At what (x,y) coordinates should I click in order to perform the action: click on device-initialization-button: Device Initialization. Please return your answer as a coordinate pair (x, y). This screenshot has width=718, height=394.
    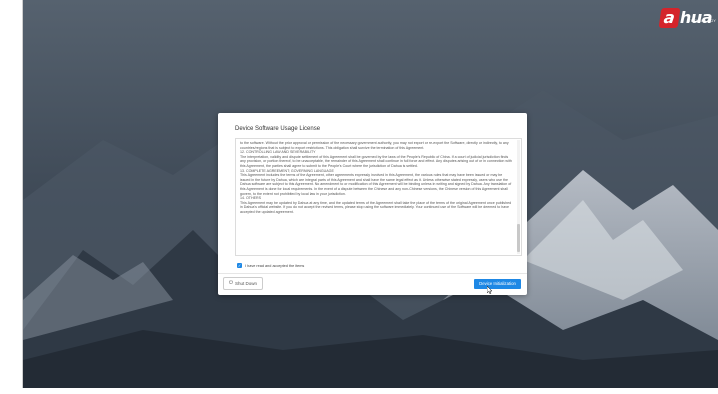
    Looking at the image, I should click on (497, 284).